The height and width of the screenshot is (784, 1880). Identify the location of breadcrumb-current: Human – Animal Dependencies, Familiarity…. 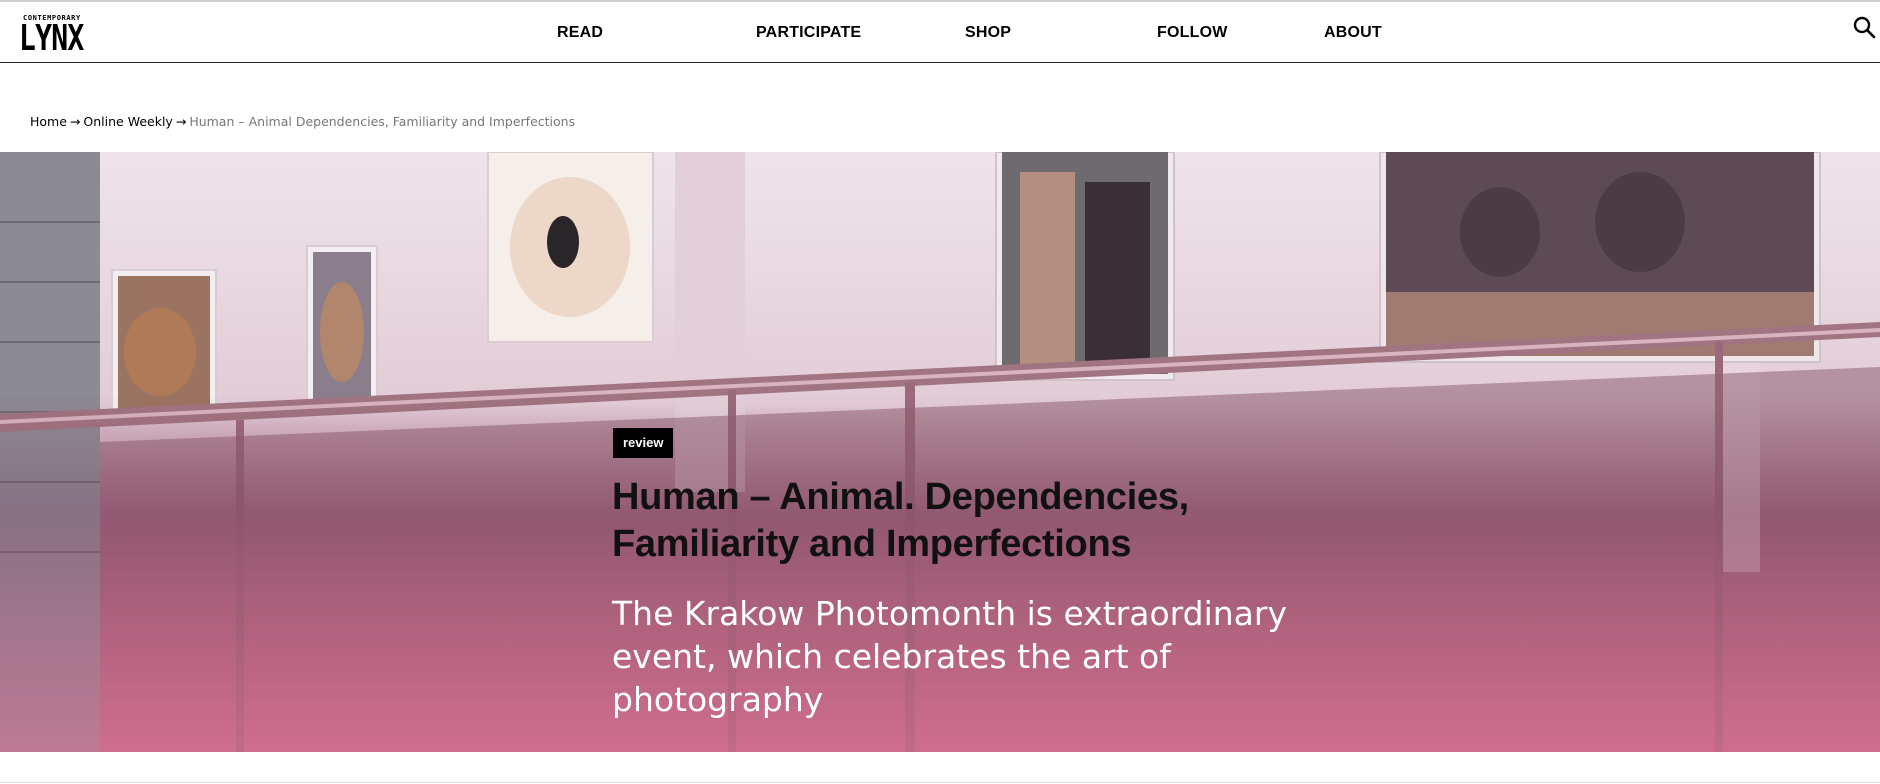
(382, 121).